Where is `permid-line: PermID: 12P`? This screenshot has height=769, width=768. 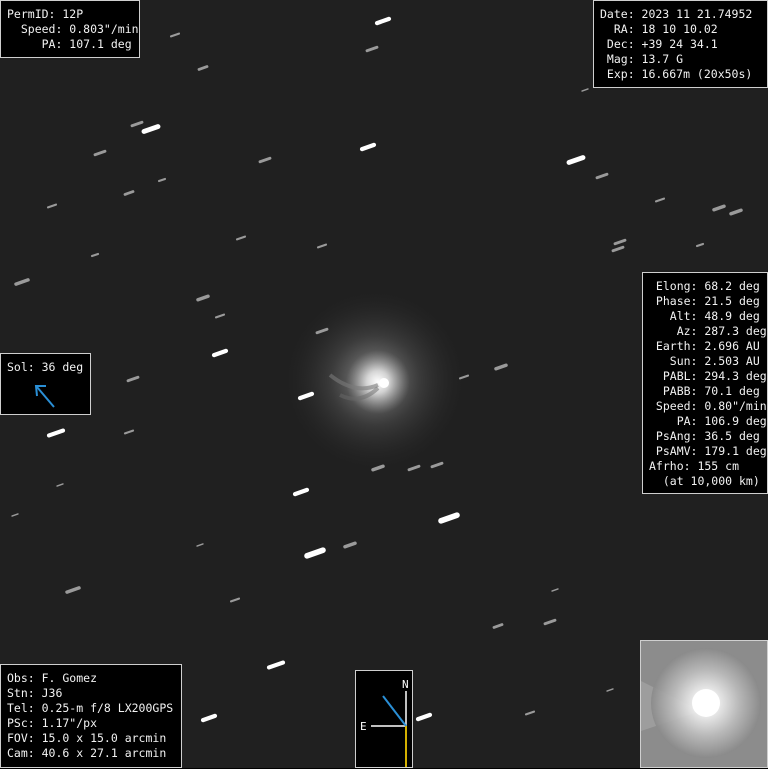
permid-line: PermID: 12P is located at coordinates (45, 14).